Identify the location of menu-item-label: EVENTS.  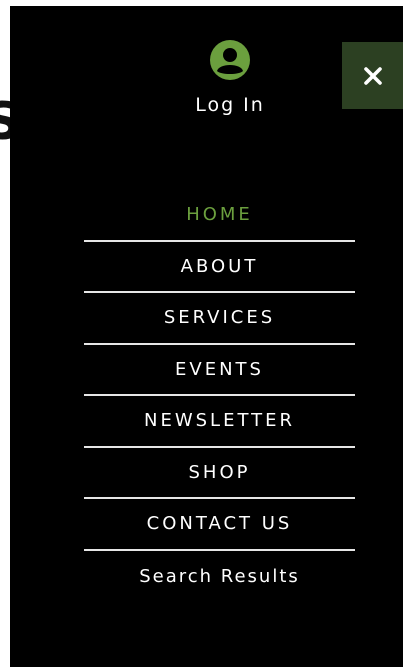
(219, 369).